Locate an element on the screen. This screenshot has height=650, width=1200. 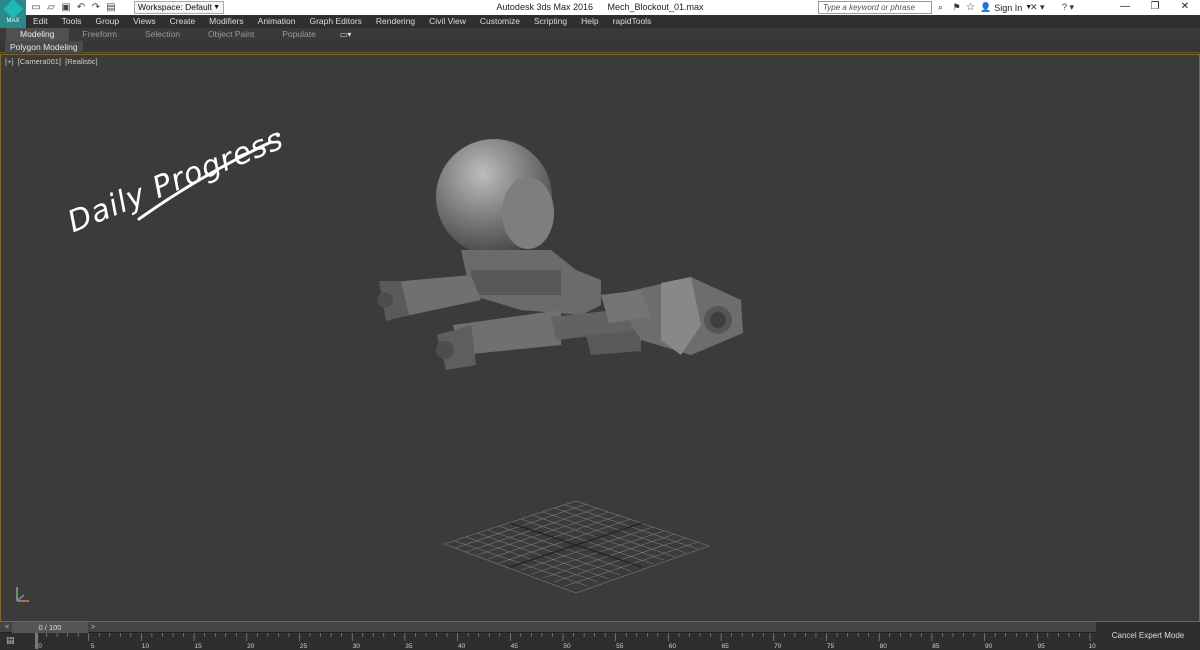
open-icon: ▱ is located at coordinates (51, 8).